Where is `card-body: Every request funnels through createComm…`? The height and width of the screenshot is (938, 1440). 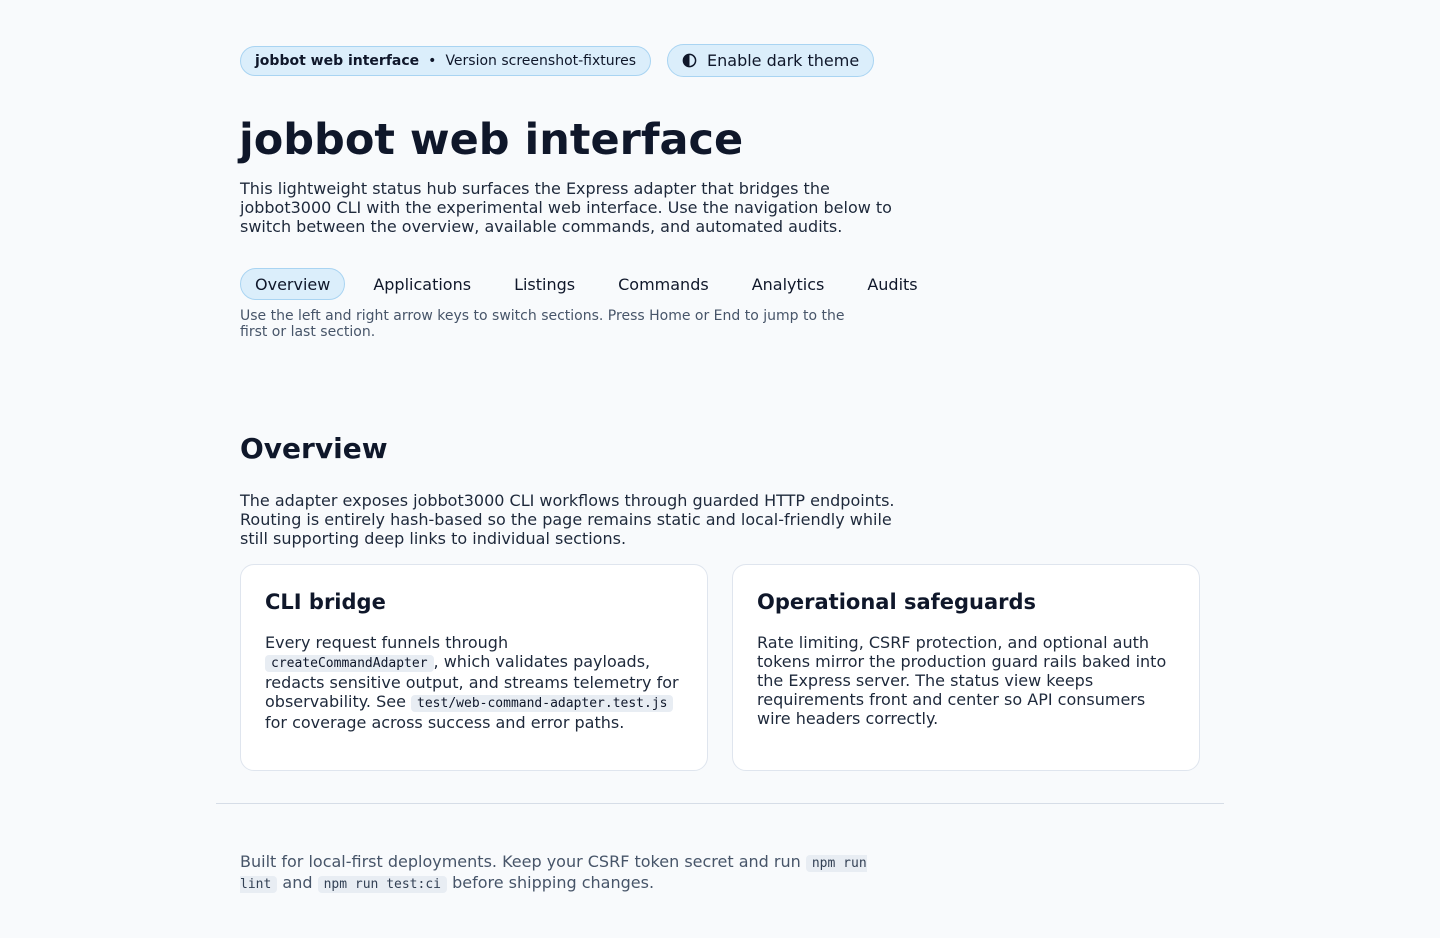 card-body: Every request funnels through createComm… is located at coordinates (474, 682).